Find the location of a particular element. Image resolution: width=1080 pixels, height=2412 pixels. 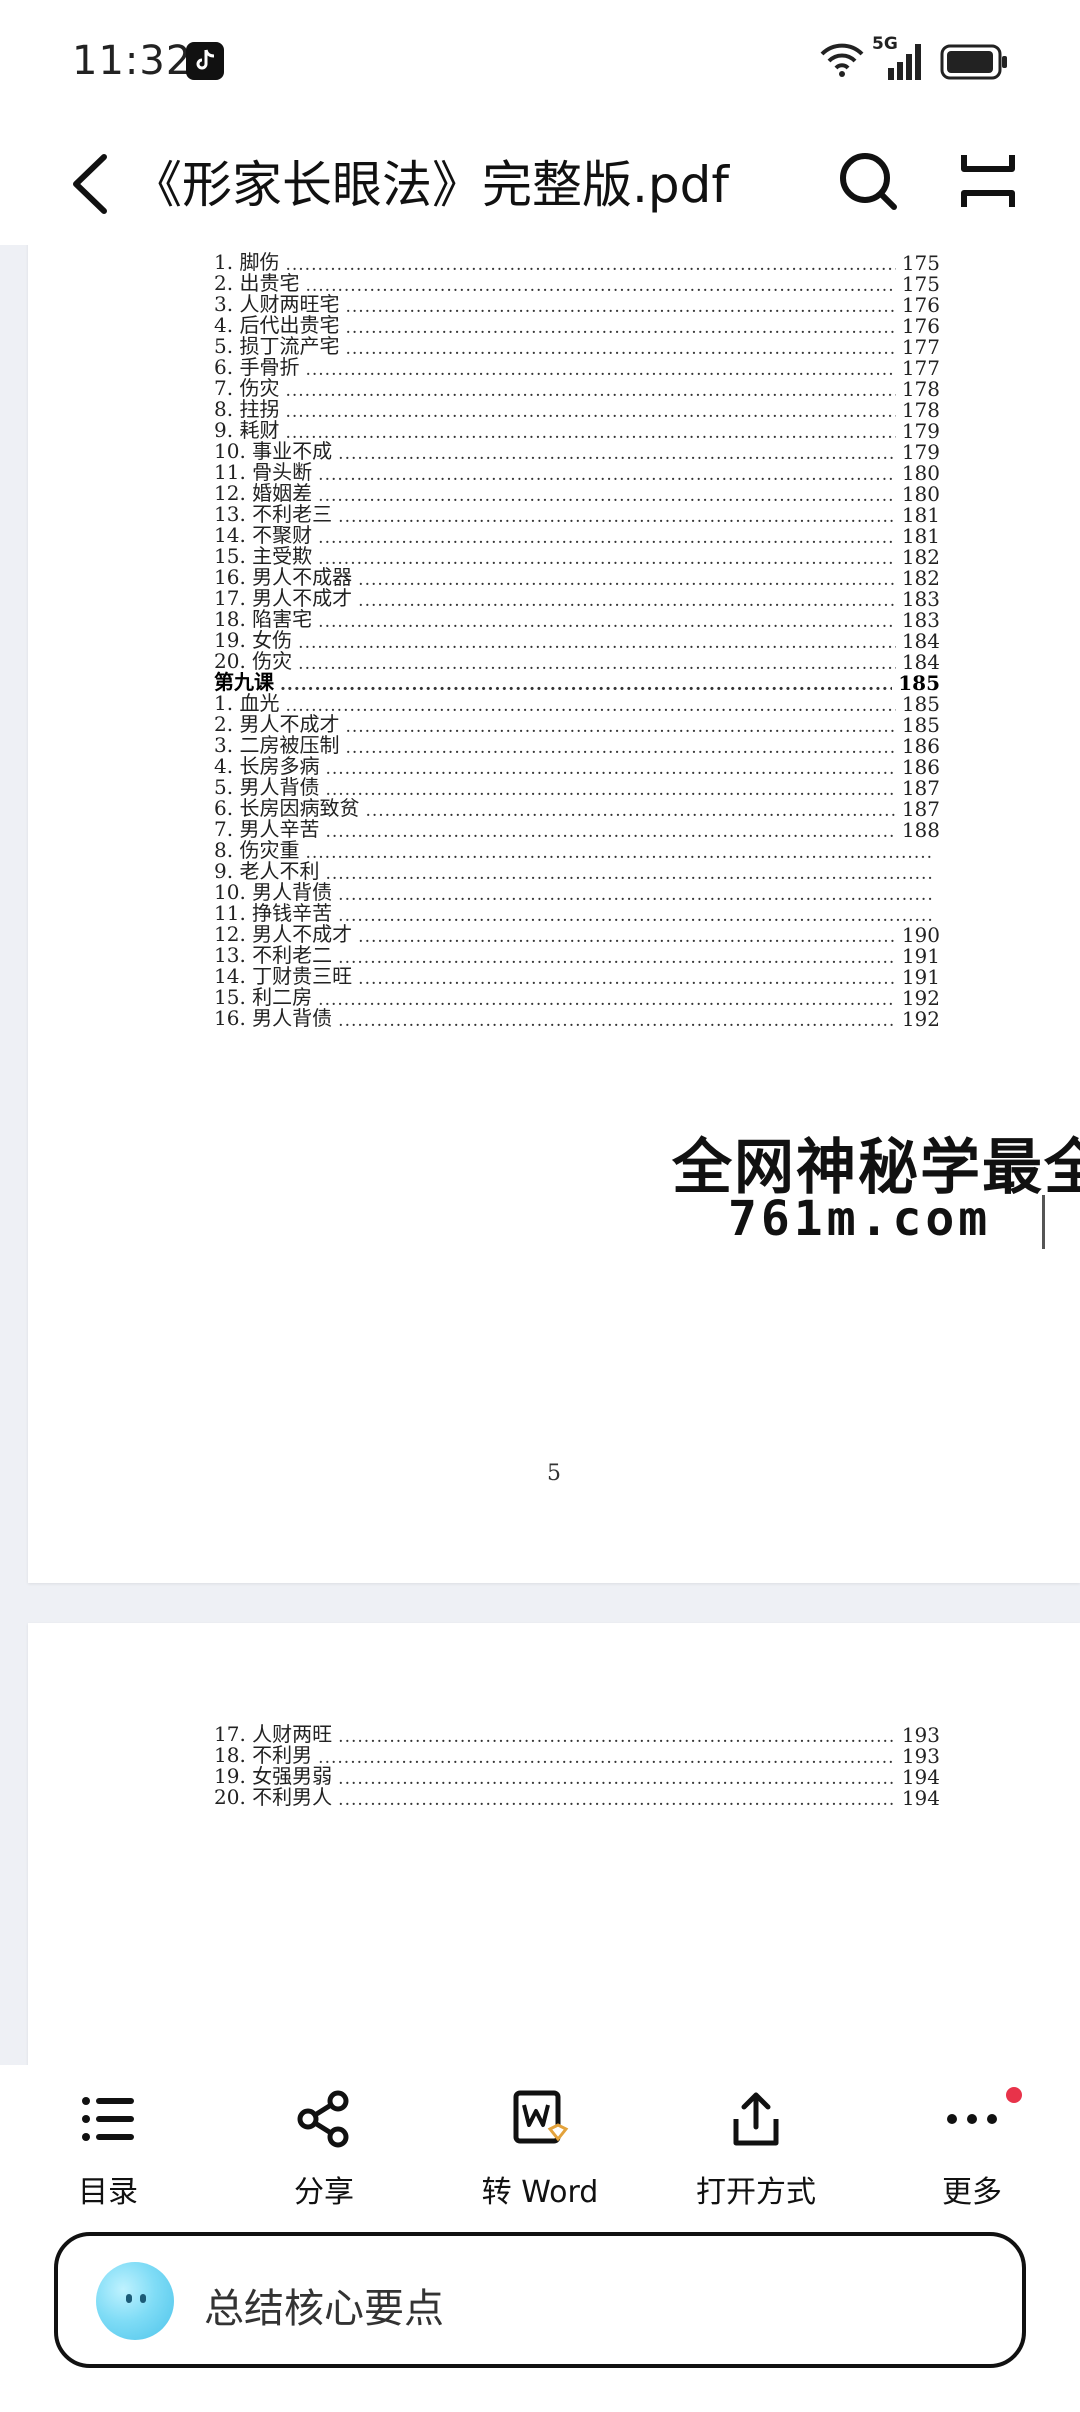

share-label: 分享 is located at coordinates (324, 2192).